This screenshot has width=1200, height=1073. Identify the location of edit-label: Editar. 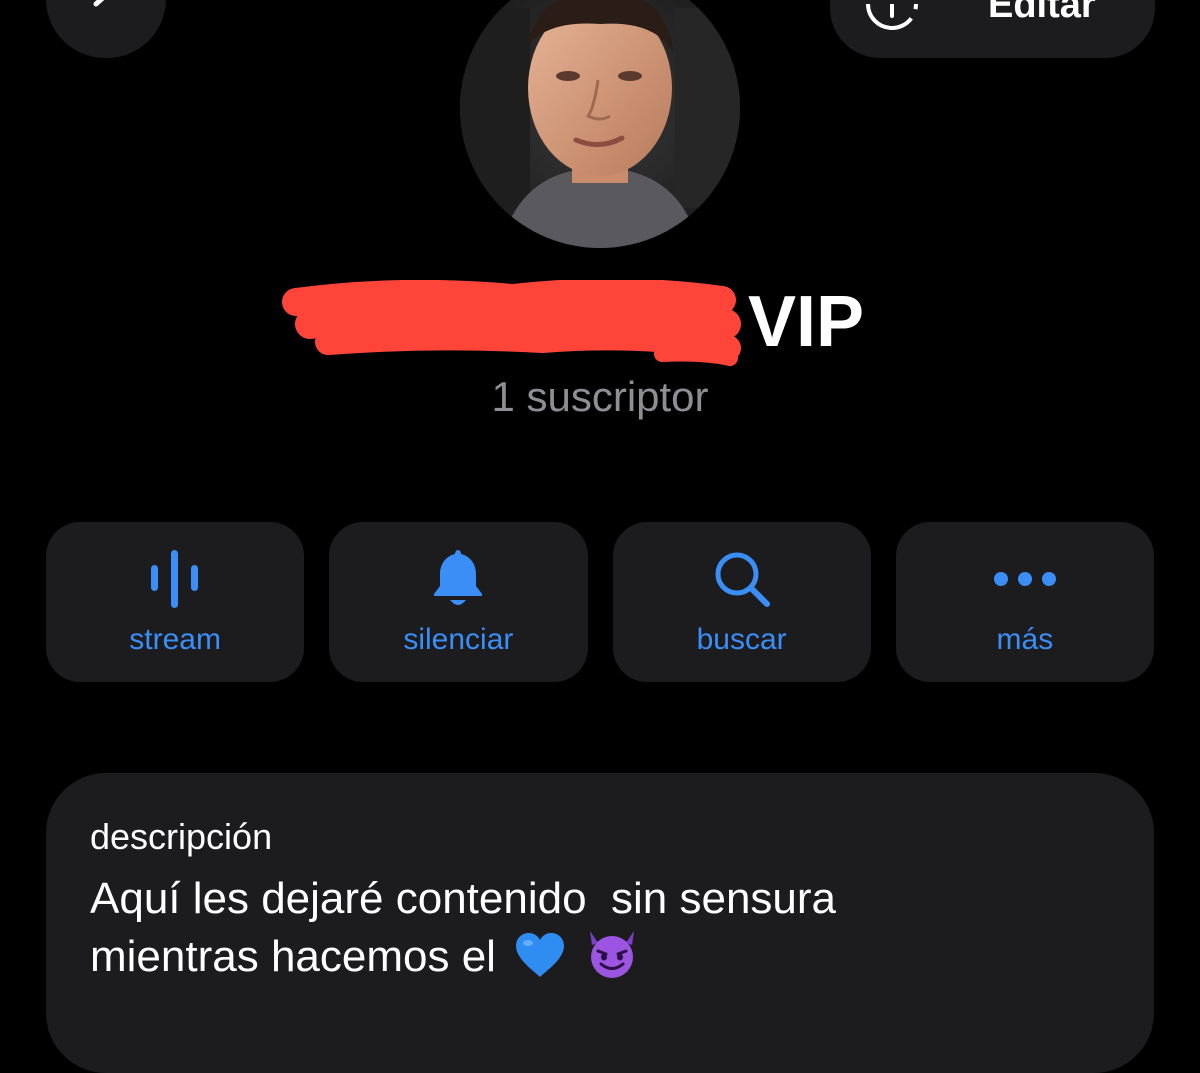
(1042, 13).